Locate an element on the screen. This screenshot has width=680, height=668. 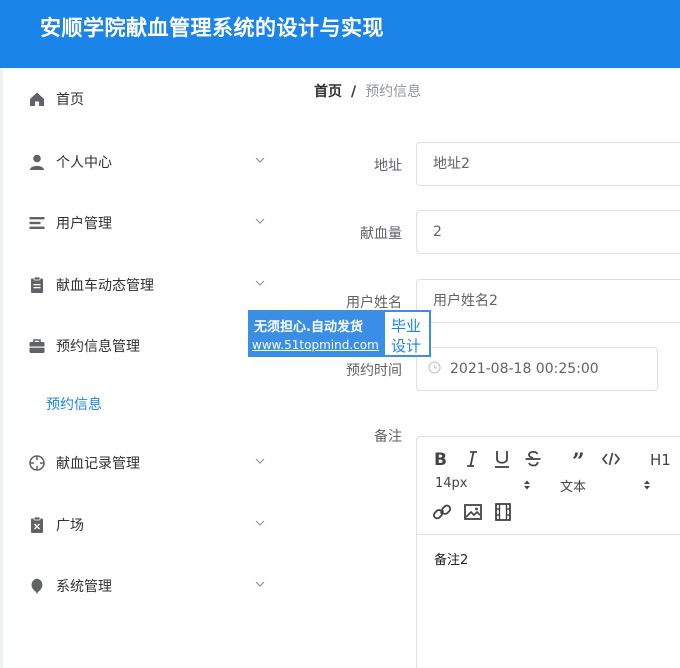
watermark-banner: 无须担心.自动发货 www.51topmind.com is located at coordinates (315, 333).